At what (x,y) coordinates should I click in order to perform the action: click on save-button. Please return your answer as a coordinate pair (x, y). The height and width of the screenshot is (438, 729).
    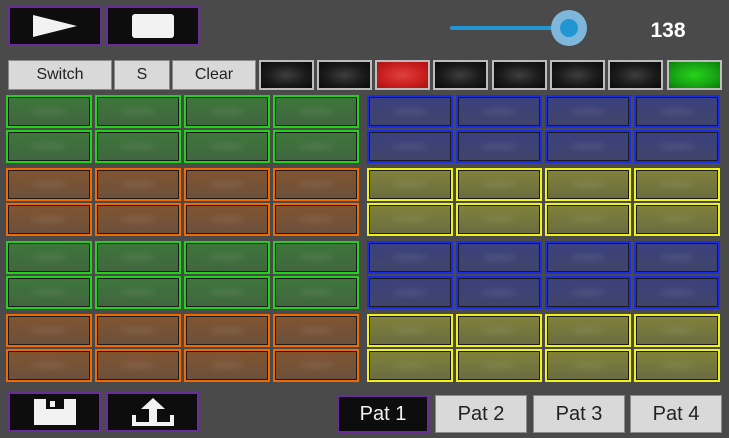
    Looking at the image, I should click on (54, 412).